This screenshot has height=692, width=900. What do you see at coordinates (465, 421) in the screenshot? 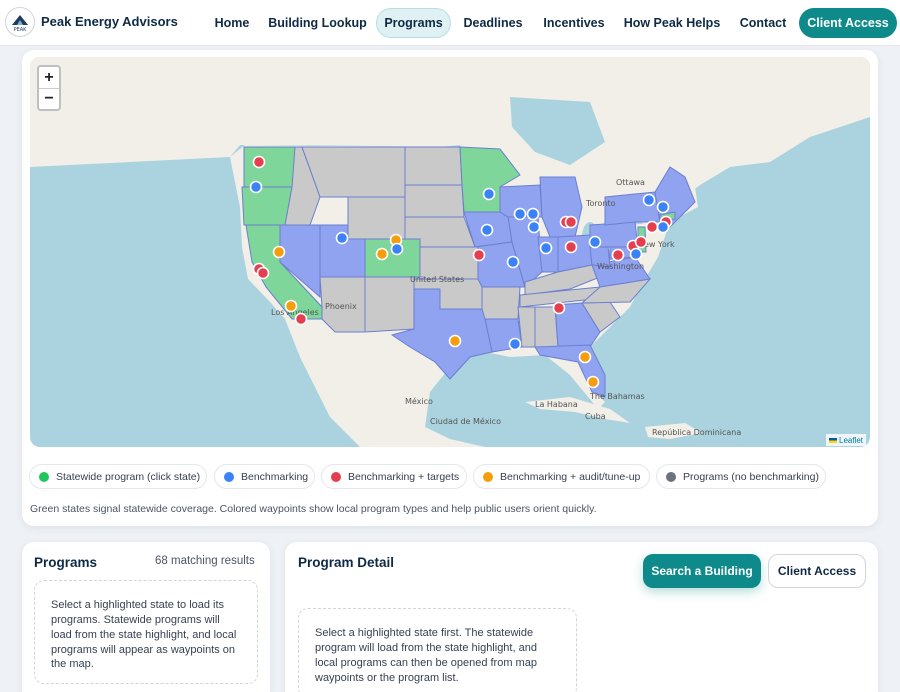
I see `label-ciudad-de-mexico: Ciudad de México` at bounding box center [465, 421].